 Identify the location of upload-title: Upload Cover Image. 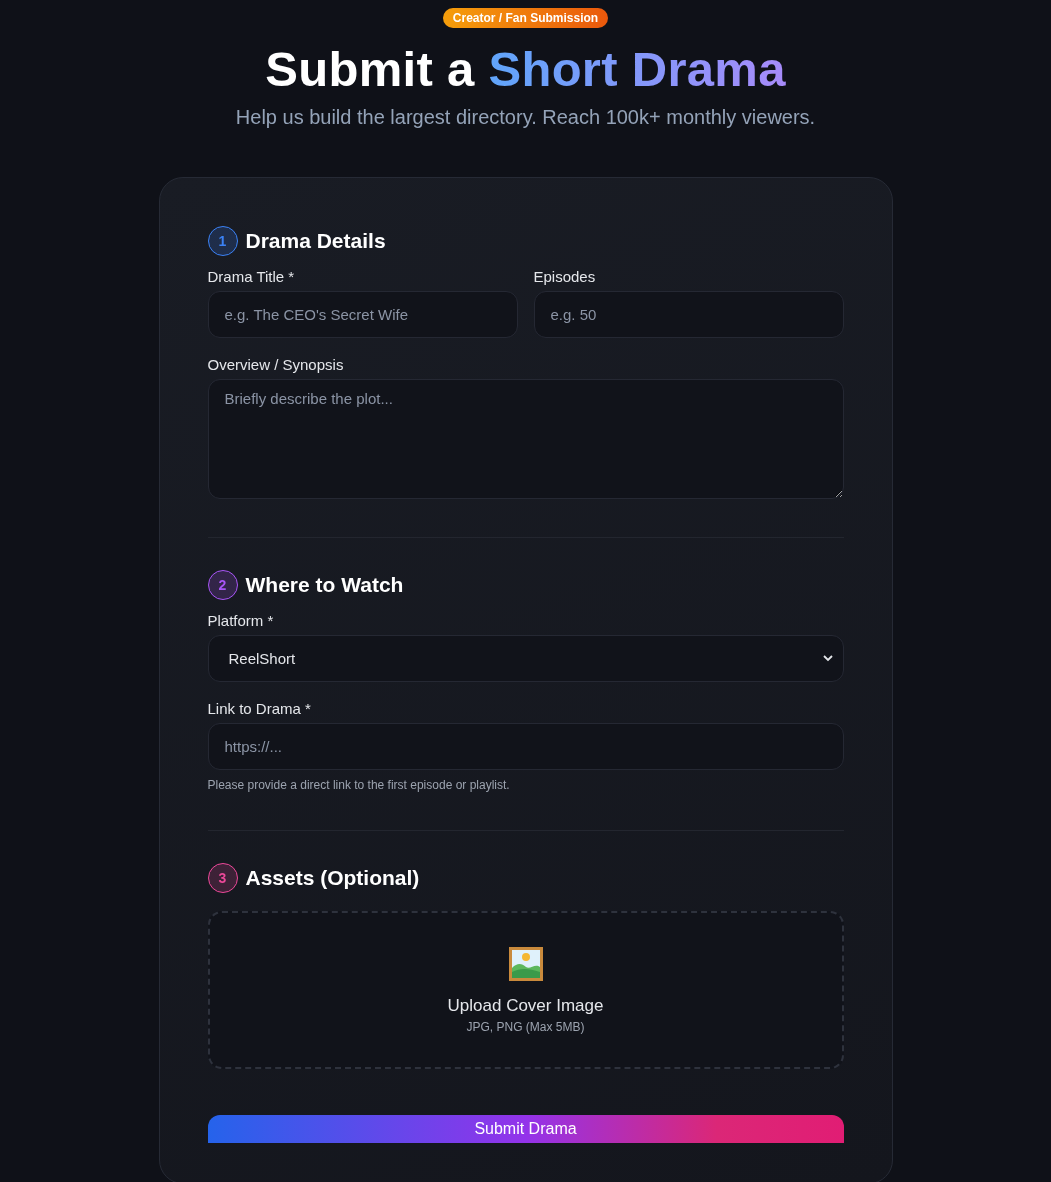
(525, 1006).